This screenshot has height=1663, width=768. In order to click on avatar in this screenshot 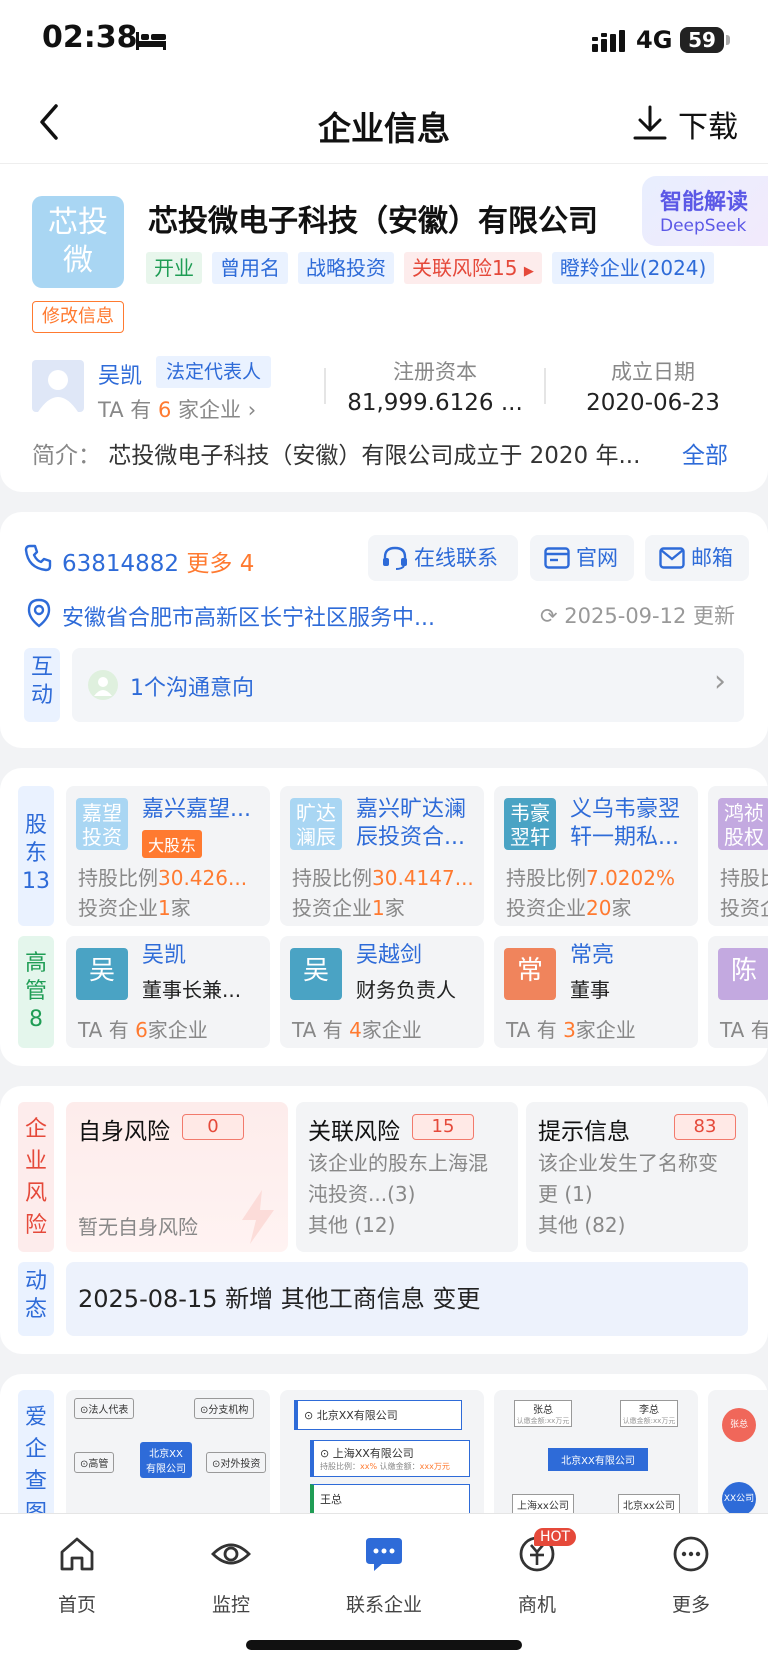, I will do `click(58, 386)`.